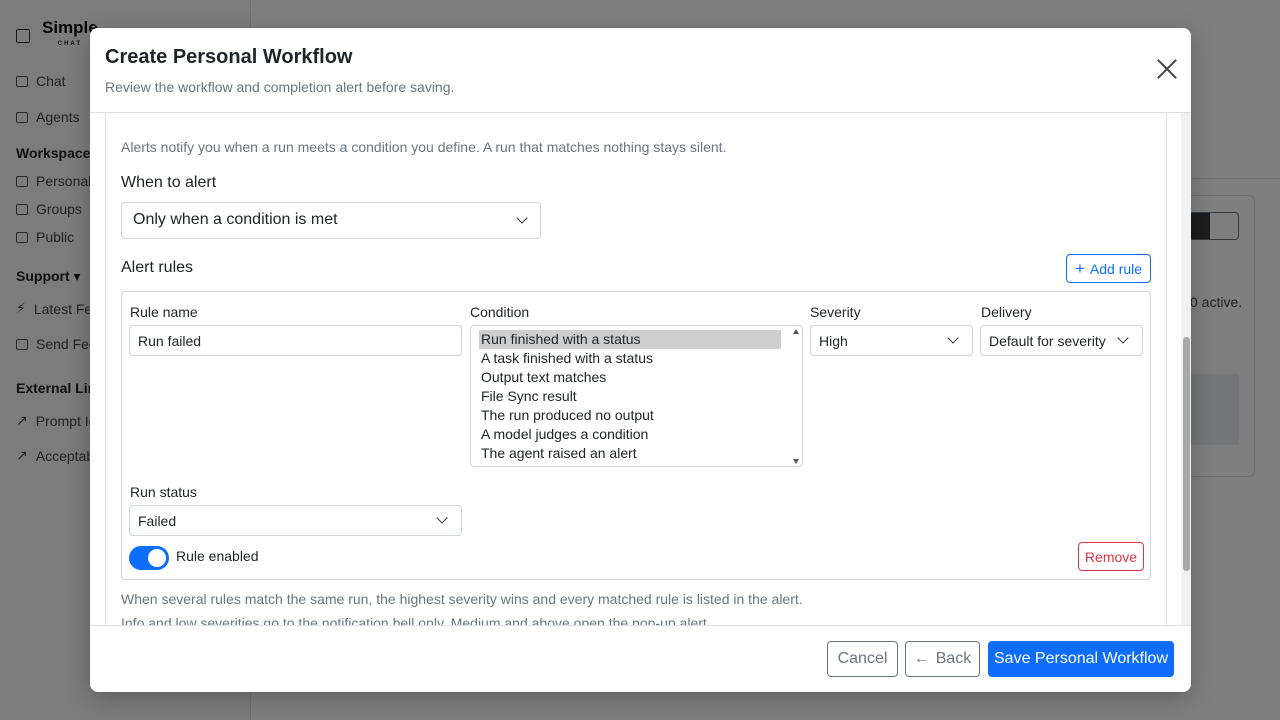 This screenshot has height=720, width=1280. I want to click on remove-rule-button: Remove, so click(1111, 556).